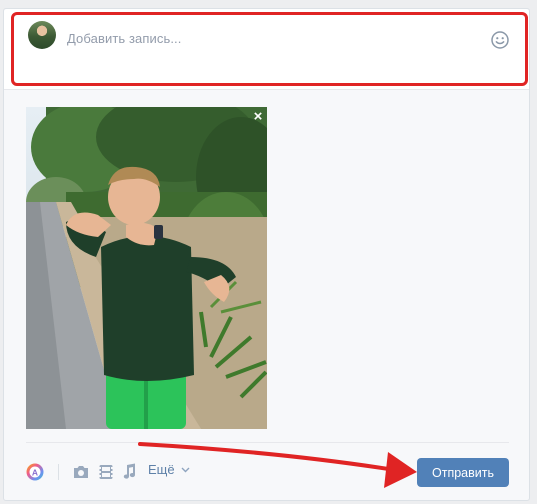 This screenshot has height=504, width=537. Describe the element at coordinates (42, 35) in the screenshot. I see `user-avatar` at that location.